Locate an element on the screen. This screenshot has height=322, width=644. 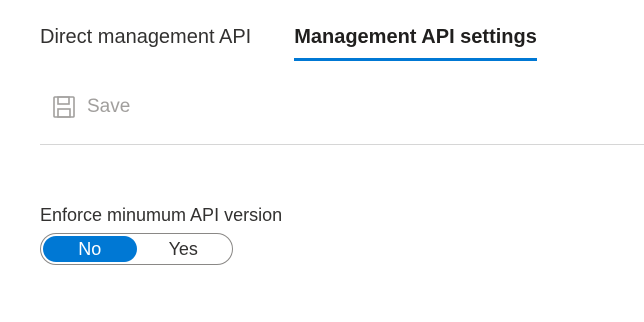
toggle-option-no: No is located at coordinates (90, 249).